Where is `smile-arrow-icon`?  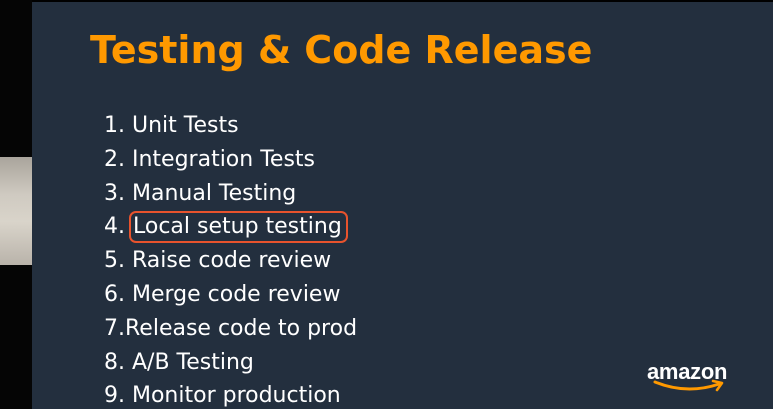
smile-arrow-icon is located at coordinates (688, 385).